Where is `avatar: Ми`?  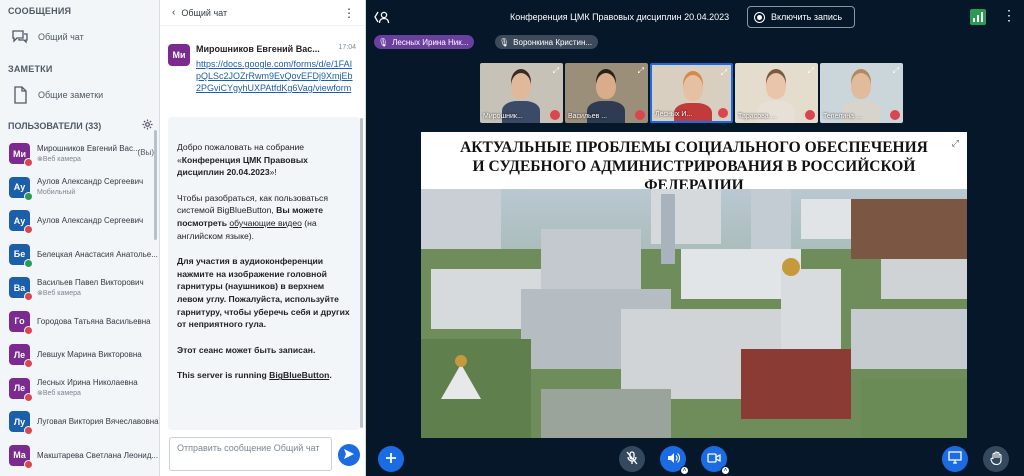 avatar: Ми is located at coordinates (21, 155).